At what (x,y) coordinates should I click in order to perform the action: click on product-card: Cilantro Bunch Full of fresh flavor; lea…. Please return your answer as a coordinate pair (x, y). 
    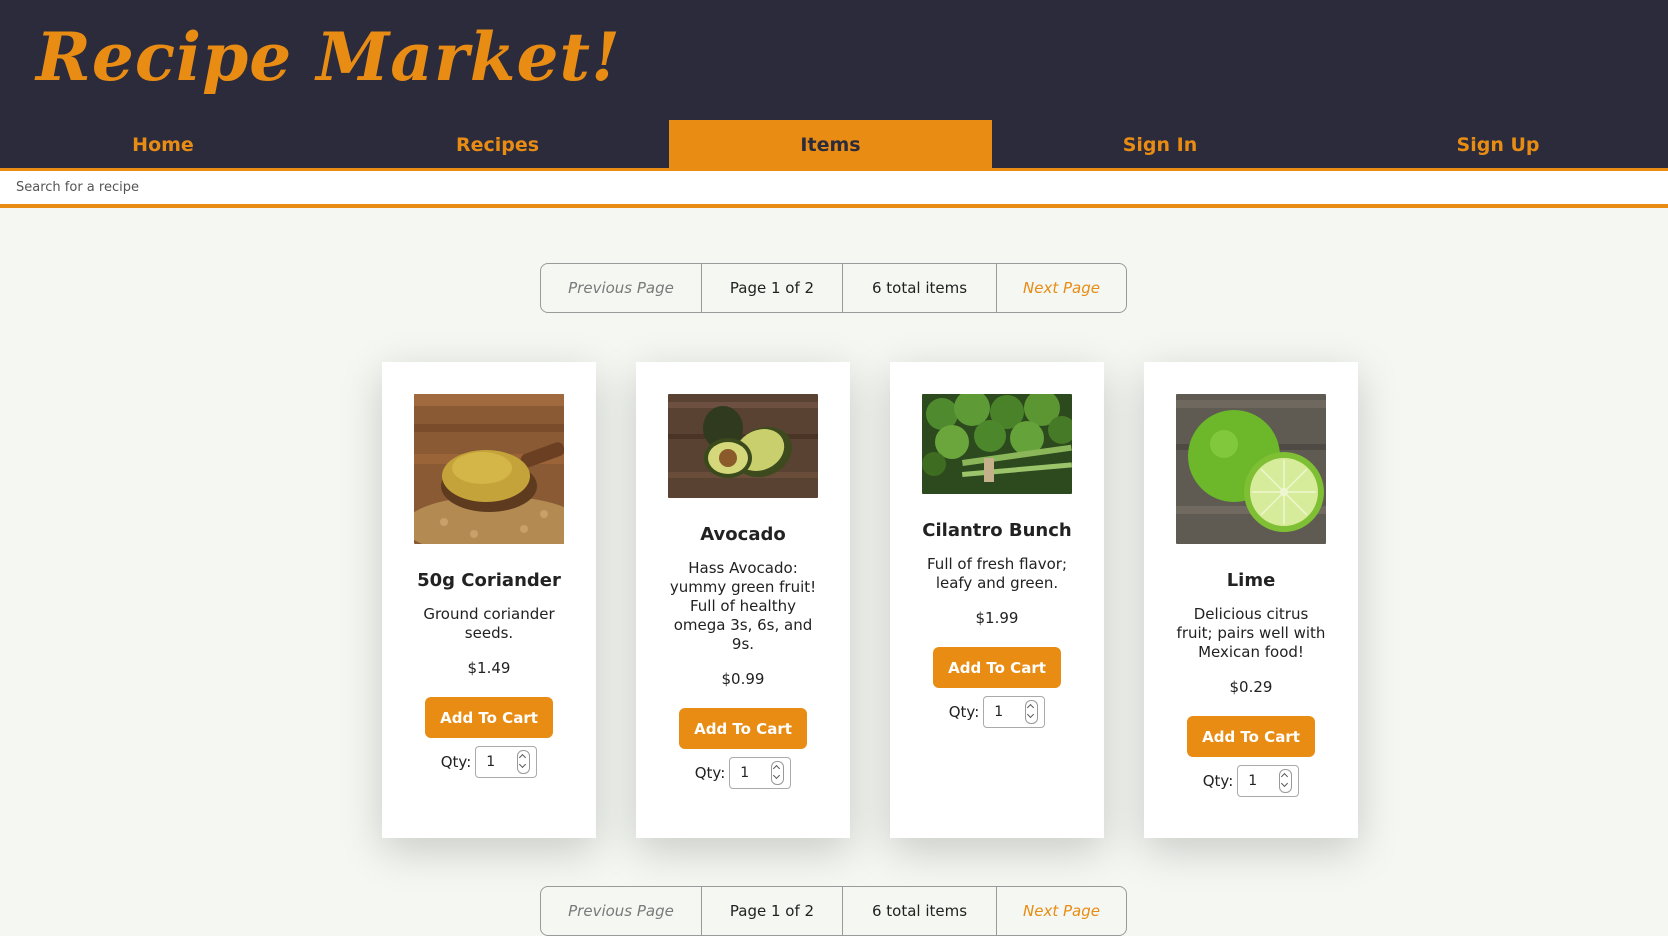
    Looking at the image, I should click on (997, 600).